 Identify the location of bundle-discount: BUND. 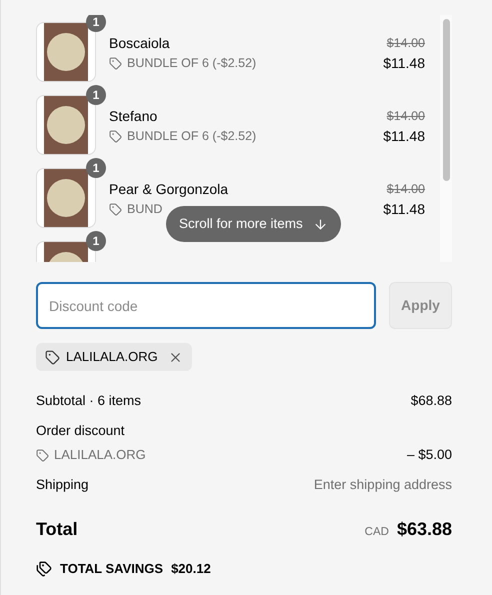
(144, 209).